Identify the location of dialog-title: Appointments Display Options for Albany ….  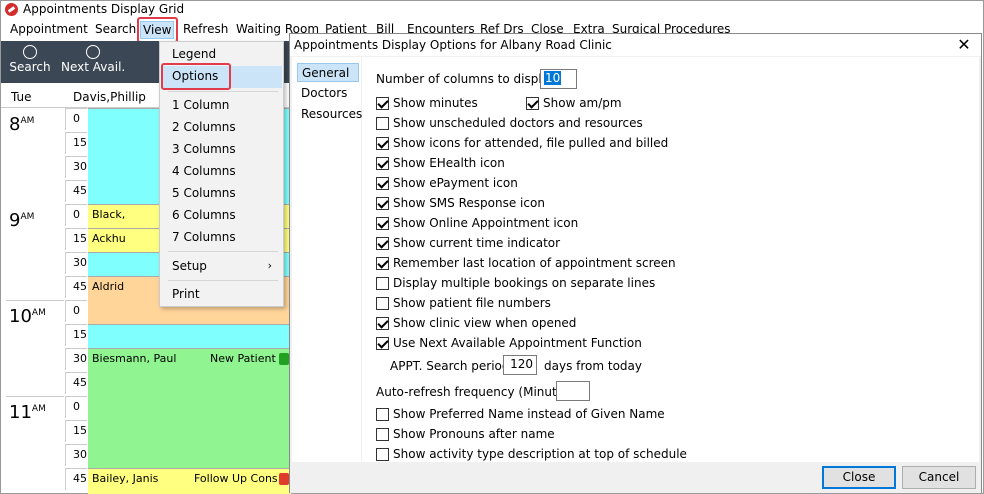
(453, 45).